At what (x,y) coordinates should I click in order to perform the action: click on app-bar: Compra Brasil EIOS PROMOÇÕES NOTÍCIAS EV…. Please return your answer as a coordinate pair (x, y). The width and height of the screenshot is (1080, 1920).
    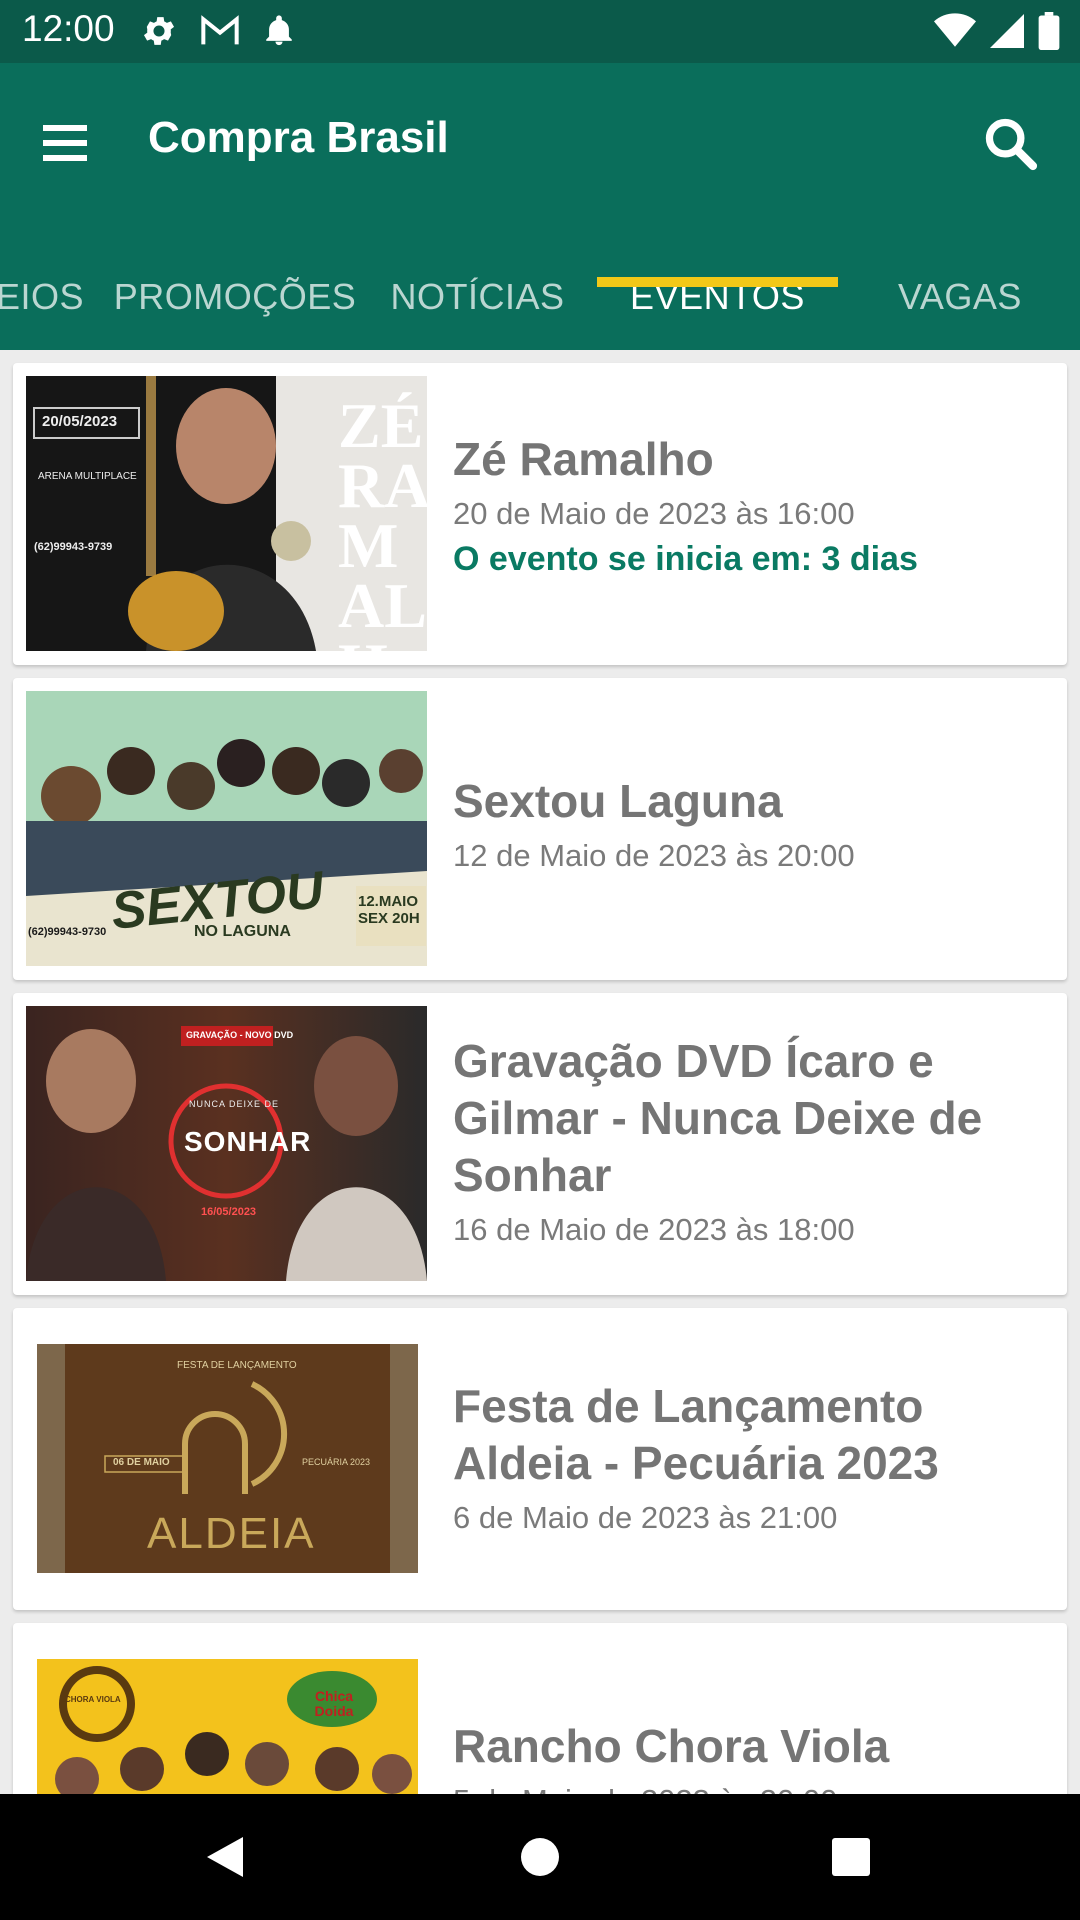
    Looking at the image, I should click on (540, 206).